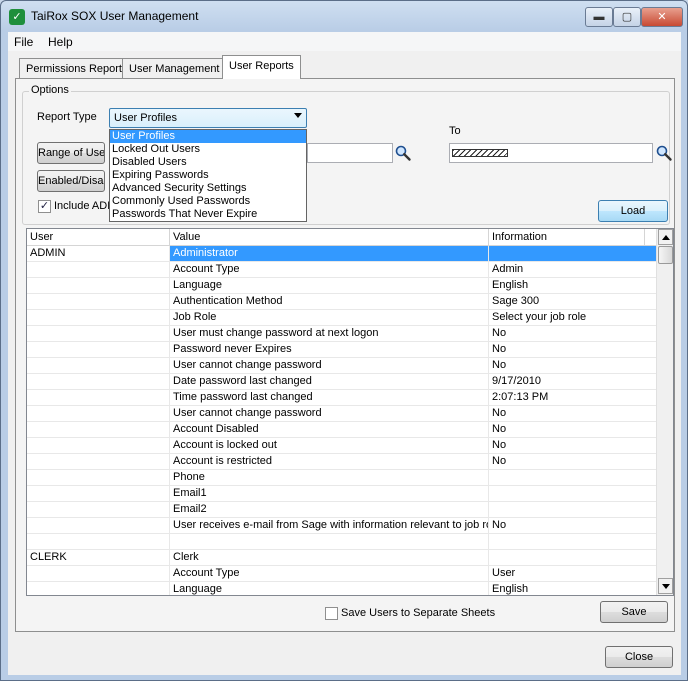 This screenshot has height=681, width=688. Describe the element at coordinates (208, 175) in the screenshot. I see `option-expiring-passwords: Expiring Passwords` at that location.